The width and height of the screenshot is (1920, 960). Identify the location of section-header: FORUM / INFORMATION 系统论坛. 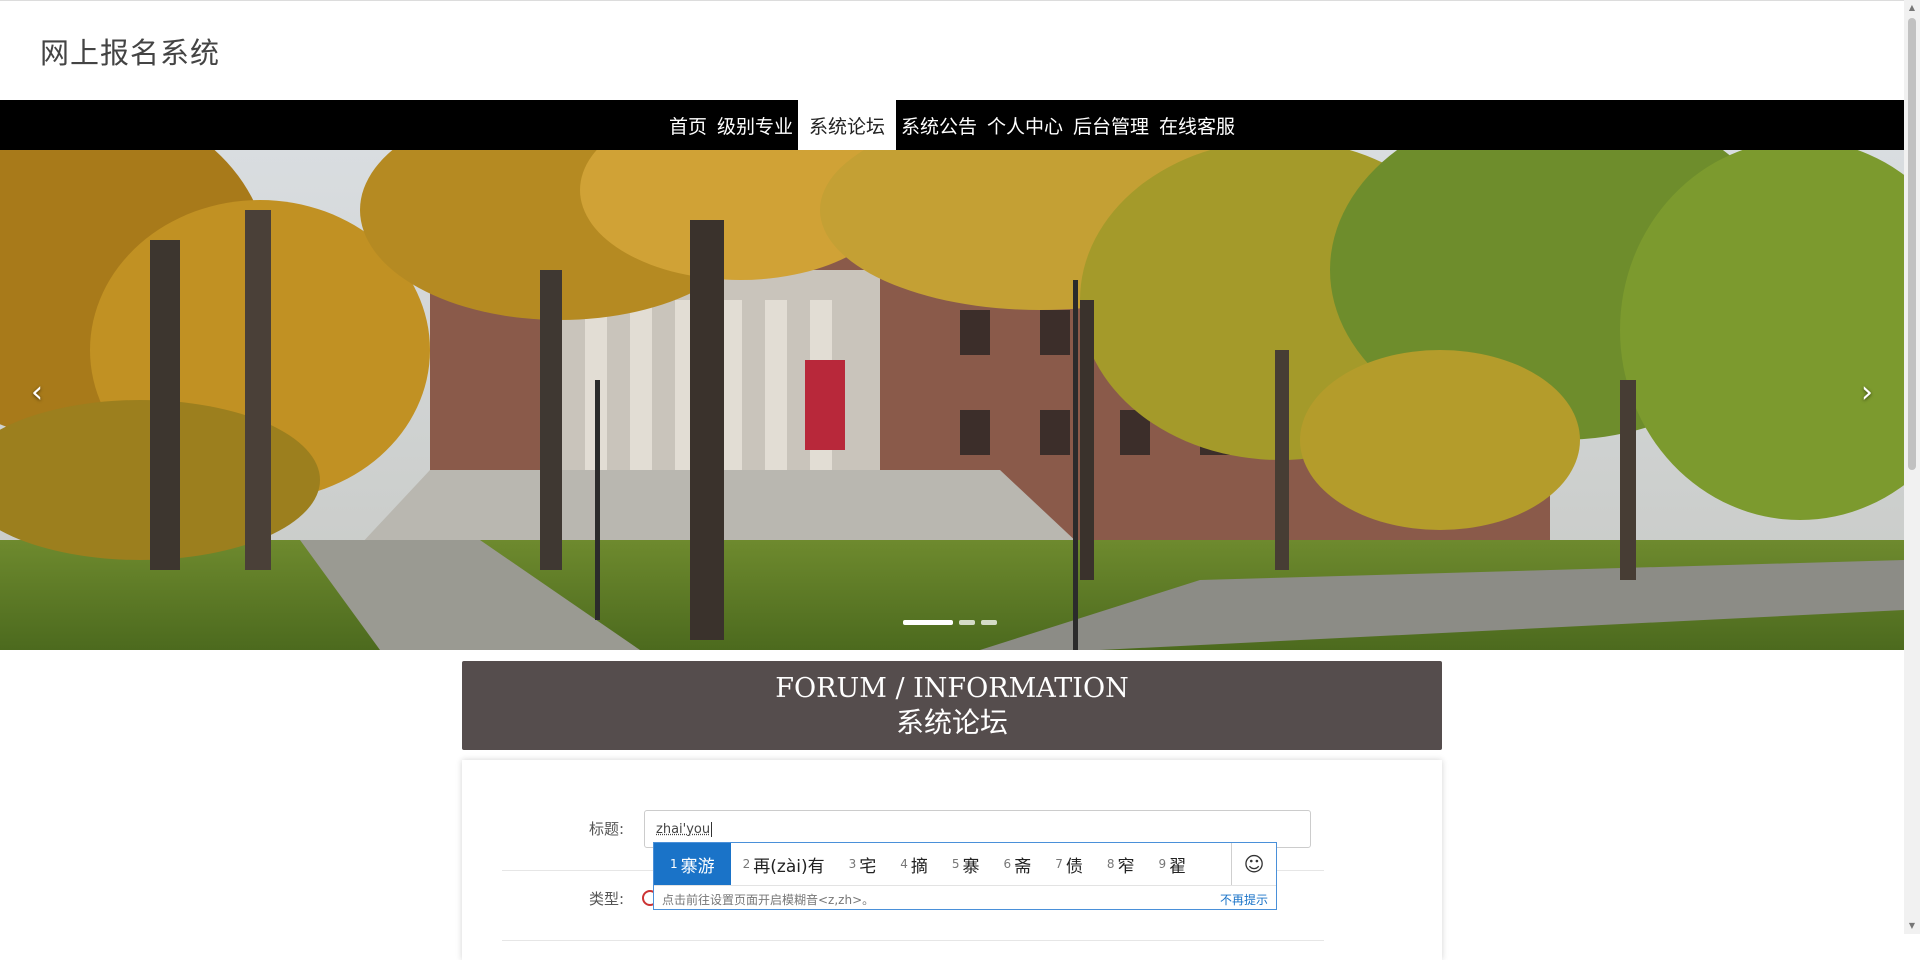
(952, 705).